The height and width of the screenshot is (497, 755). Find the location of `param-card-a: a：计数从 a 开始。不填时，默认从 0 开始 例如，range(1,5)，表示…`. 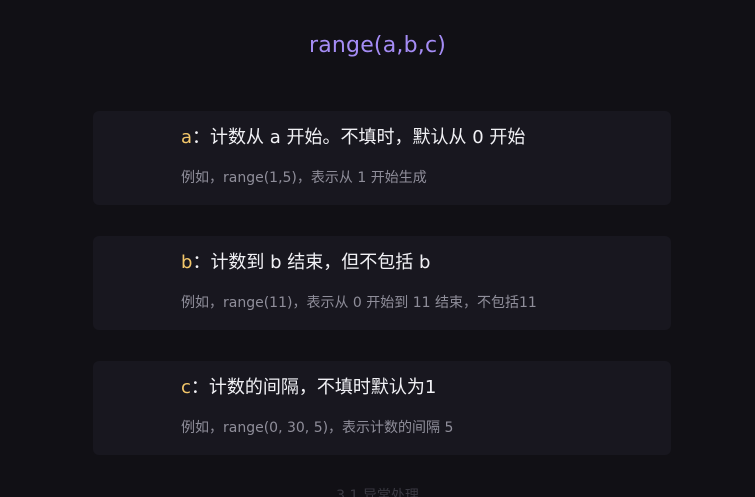

param-card-a: a：计数从 a 开始。不填时，默认从 0 开始 例如，range(1,5)，表示… is located at coordinates (382, 158).